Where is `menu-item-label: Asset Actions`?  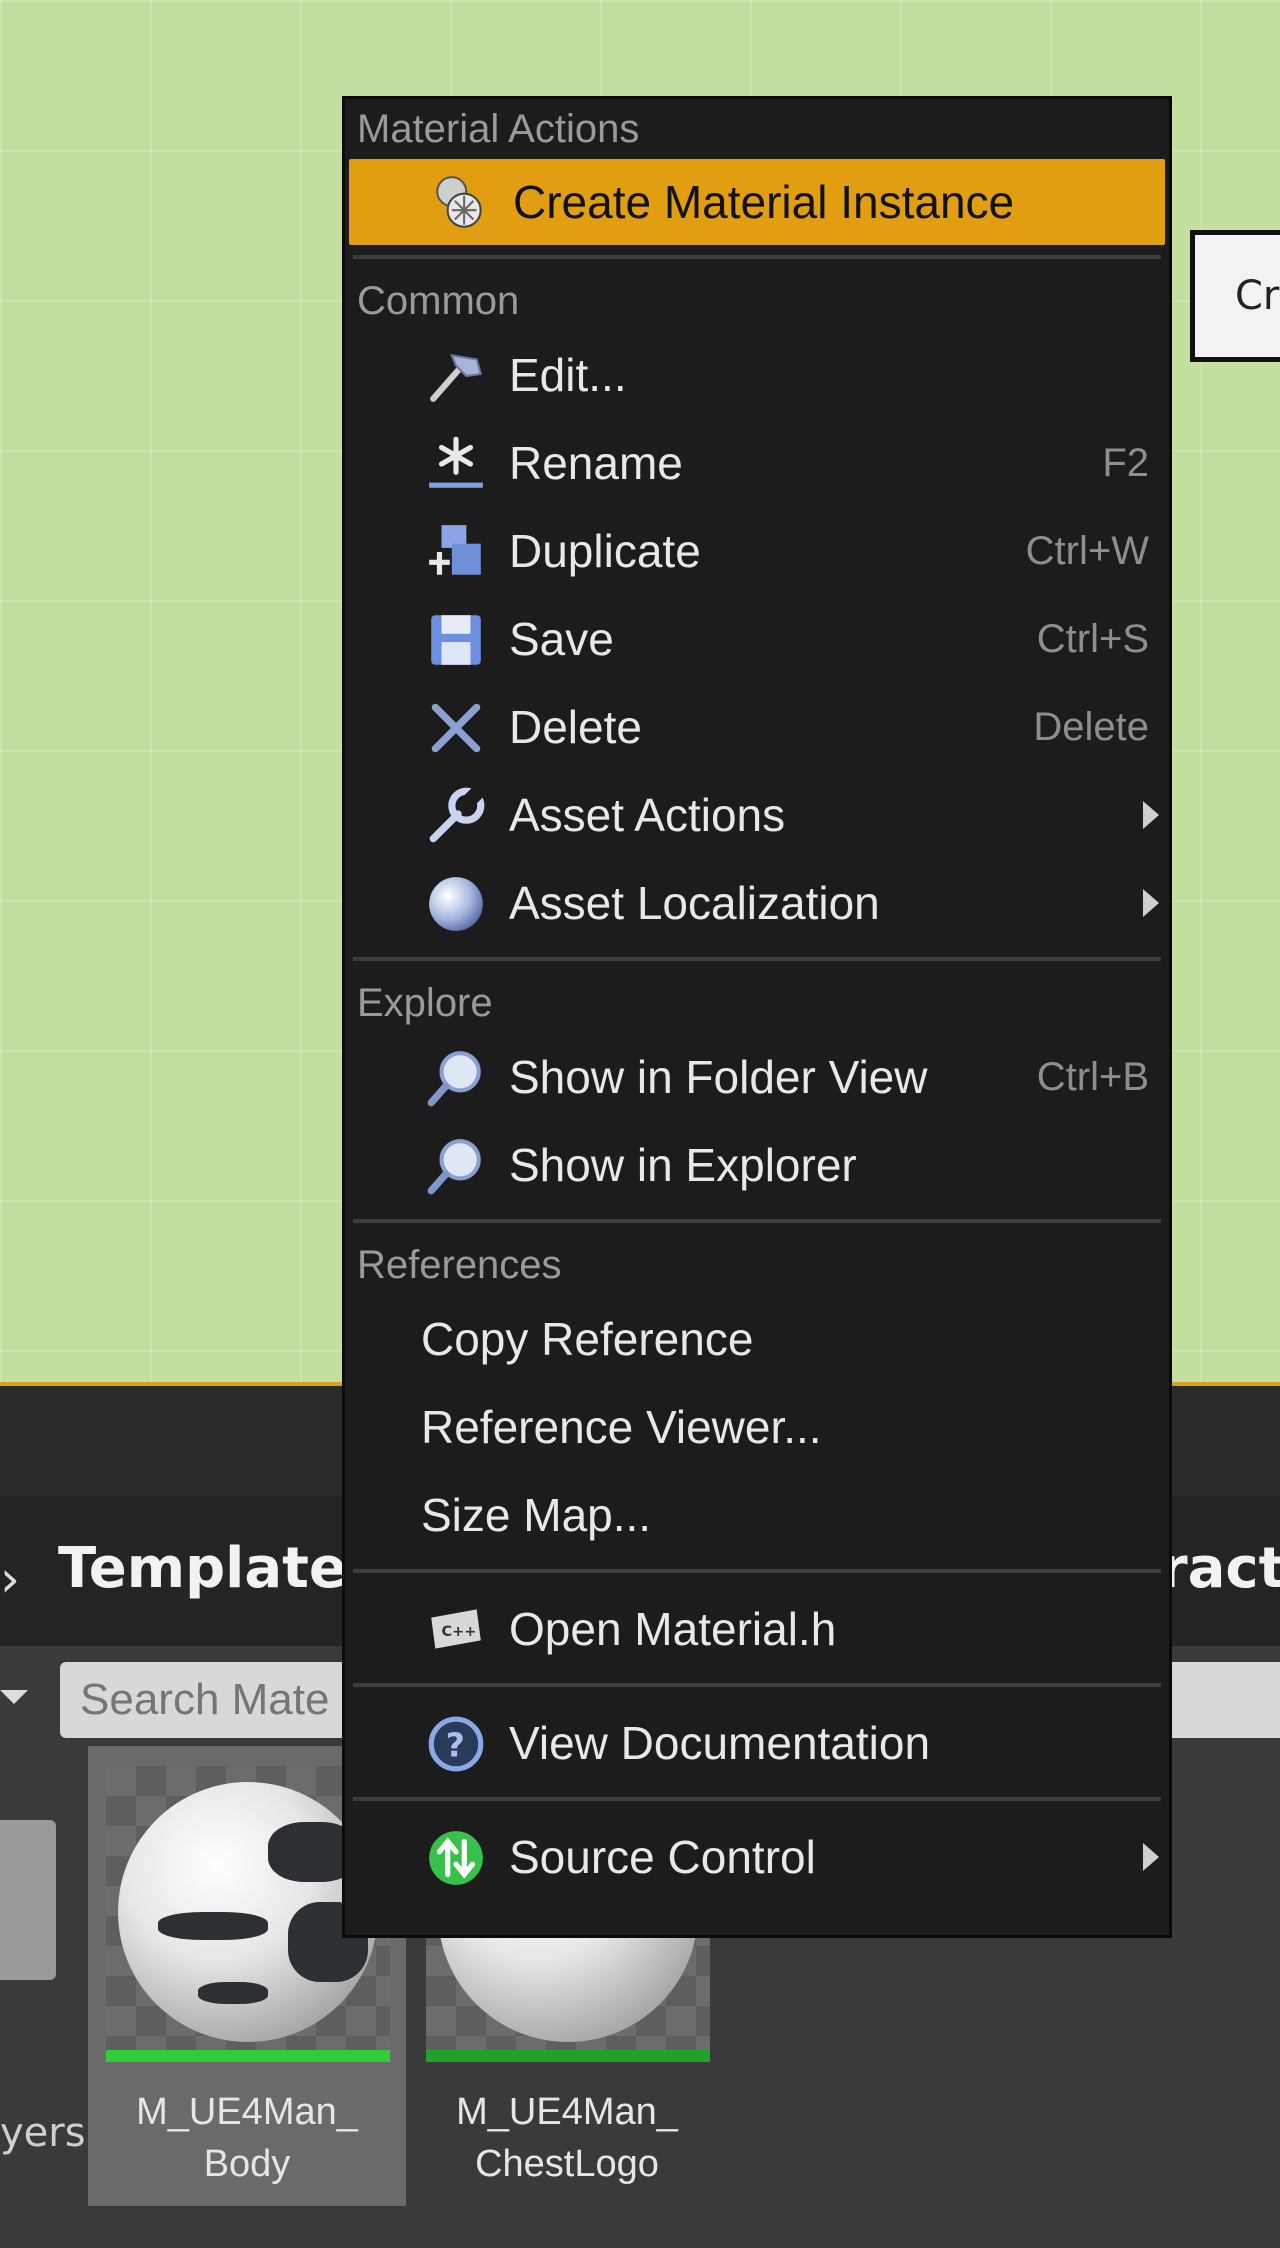
menu-item-label: Asset Actions is located at coordinates (647, 815).